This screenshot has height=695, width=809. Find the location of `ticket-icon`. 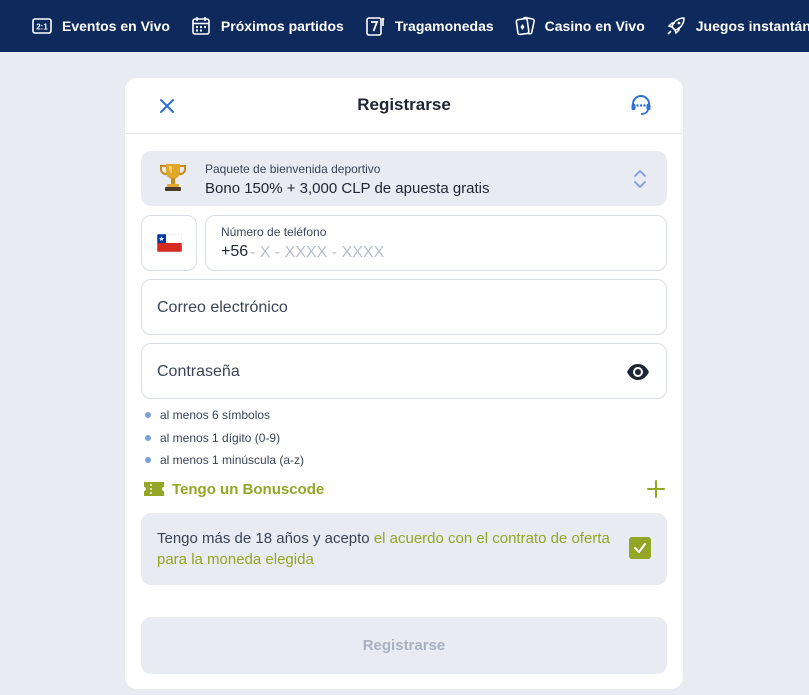

ticket-icon is located at coordinates (154, 489).